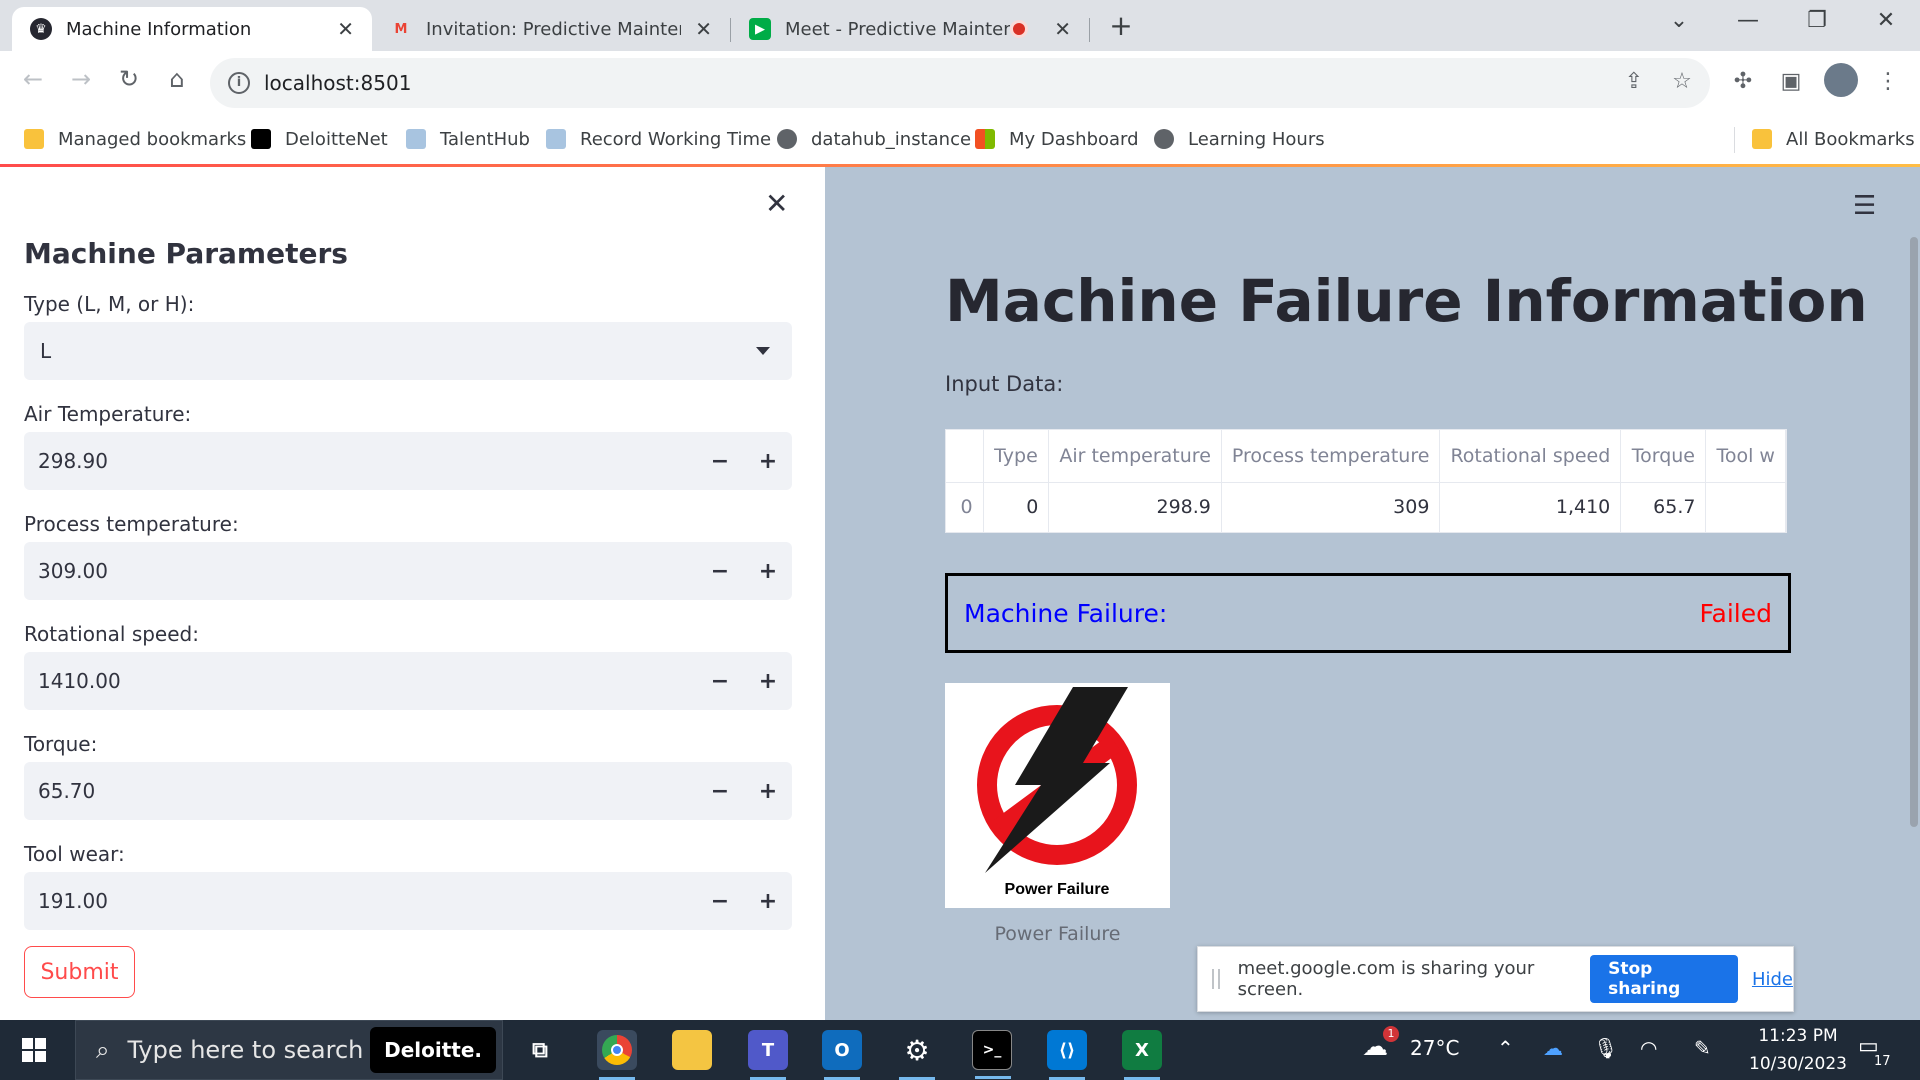 This screenshot has width=1920, height=1080. I want to click on table-cell: 0, so click(1016, 507).